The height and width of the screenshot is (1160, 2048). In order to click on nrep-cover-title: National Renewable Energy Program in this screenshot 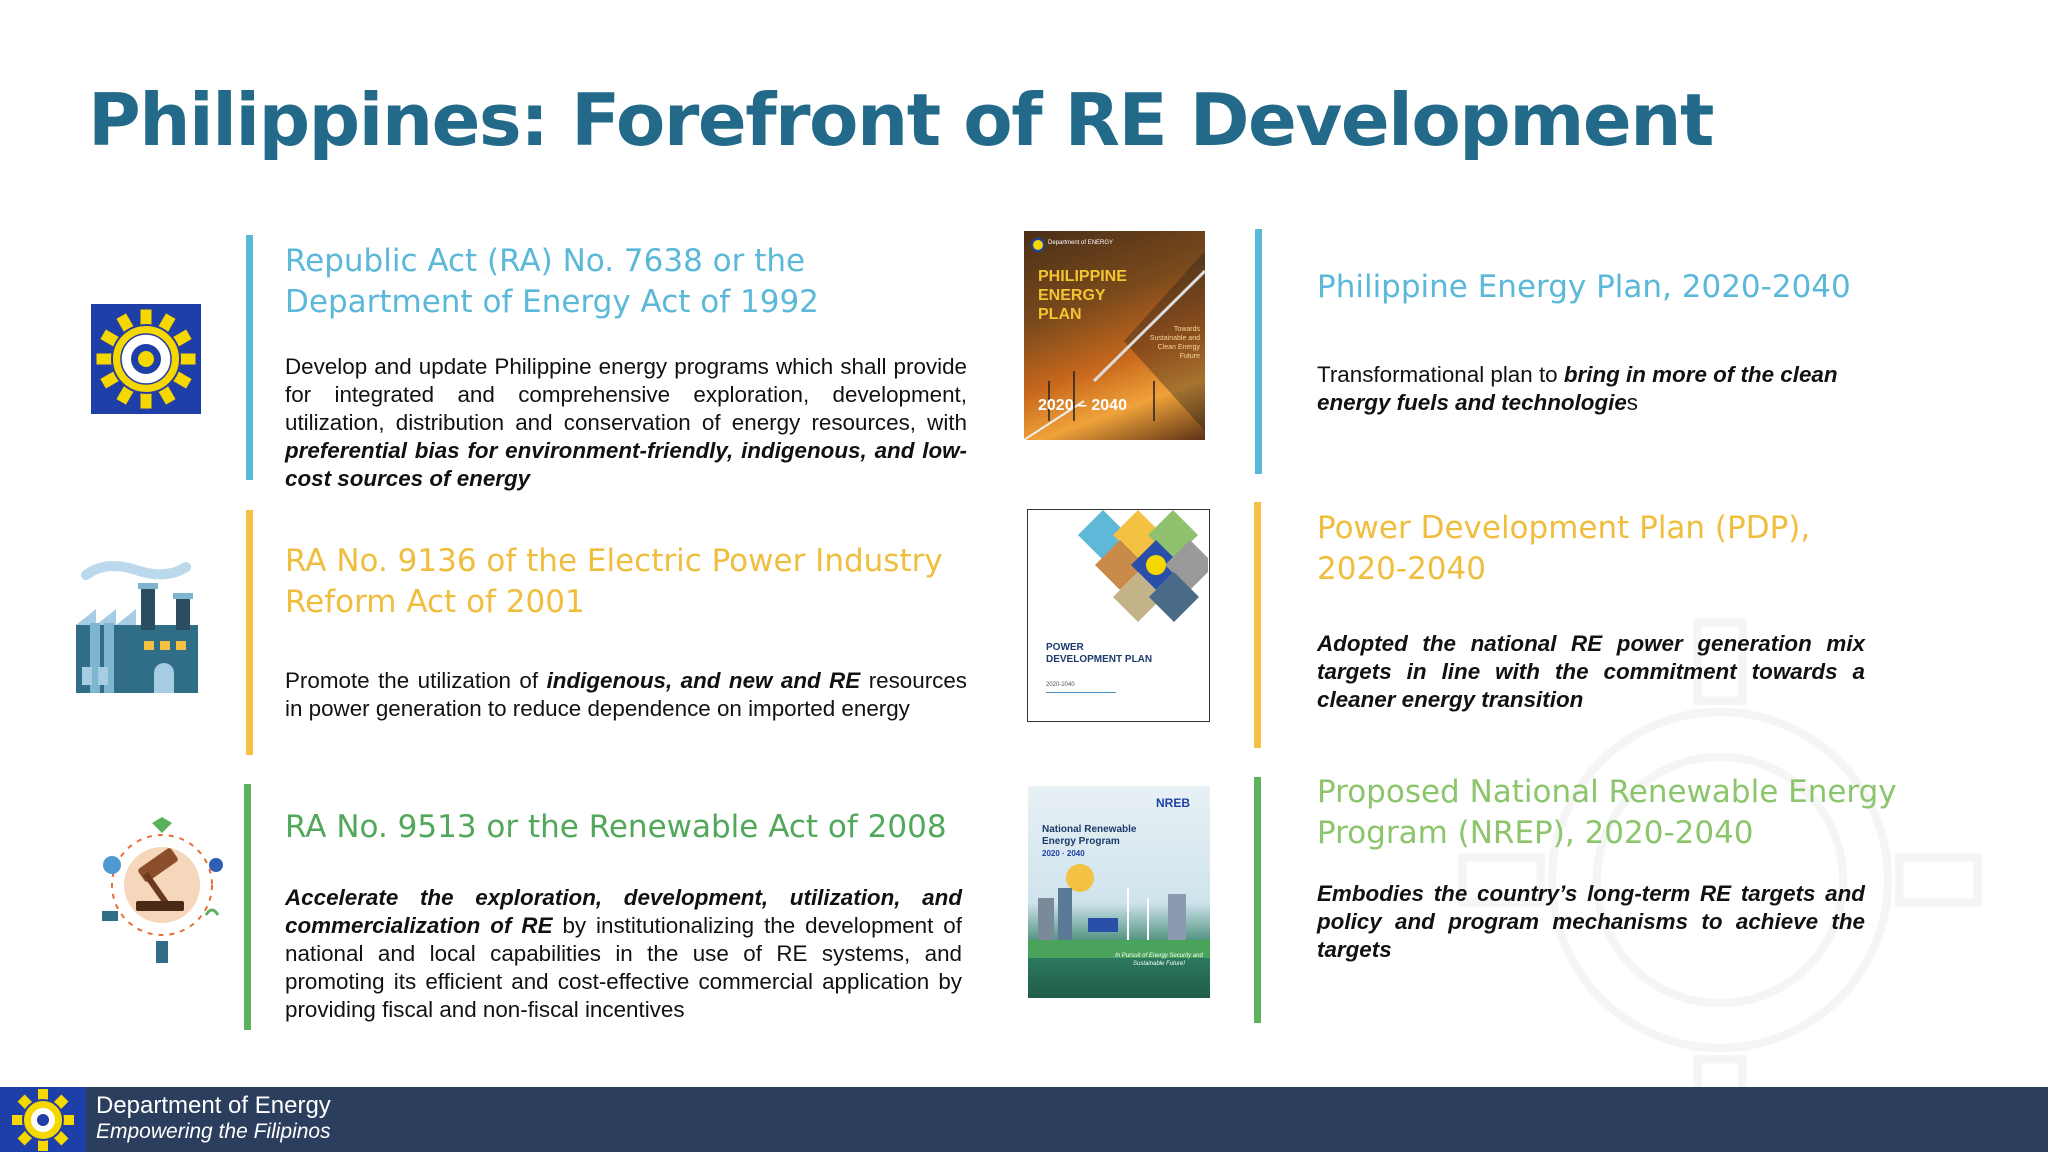, I will do `click(1089, 835)`.